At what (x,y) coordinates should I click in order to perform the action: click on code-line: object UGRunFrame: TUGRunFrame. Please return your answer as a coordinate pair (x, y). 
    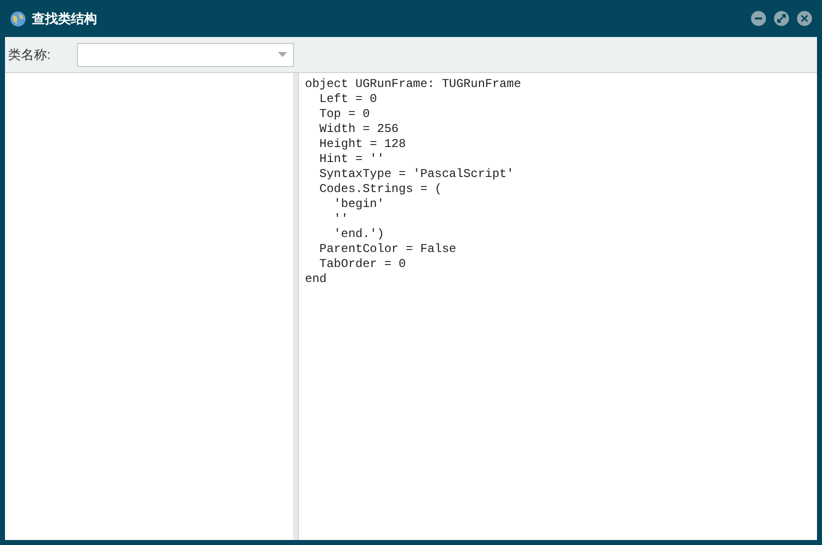
    Looking at the image, I should click on (413, 84).